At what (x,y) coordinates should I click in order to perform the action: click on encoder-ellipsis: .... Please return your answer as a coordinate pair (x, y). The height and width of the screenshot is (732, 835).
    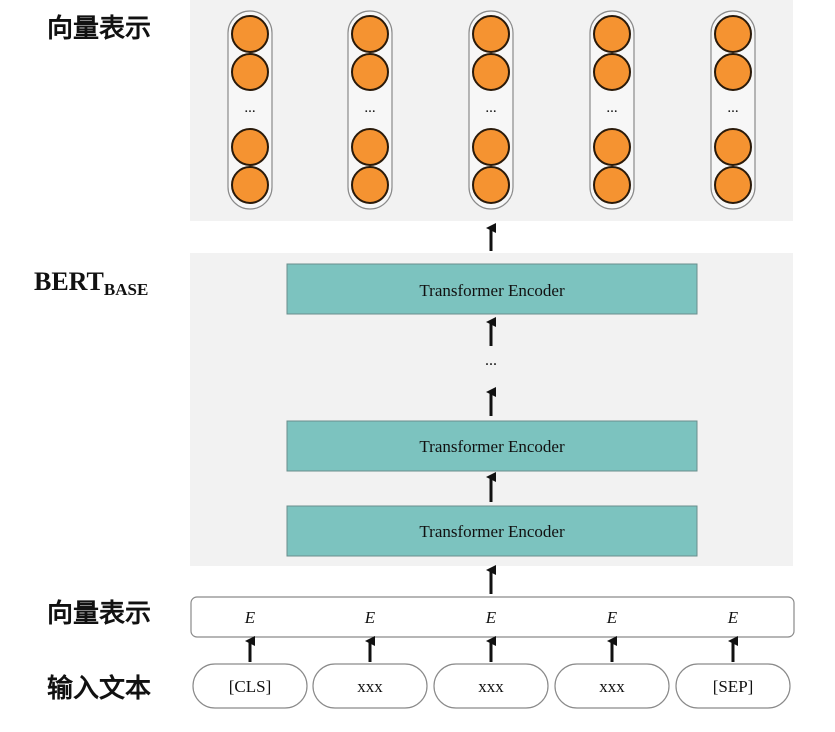
    Looking at the image, I should click on (491, 360).